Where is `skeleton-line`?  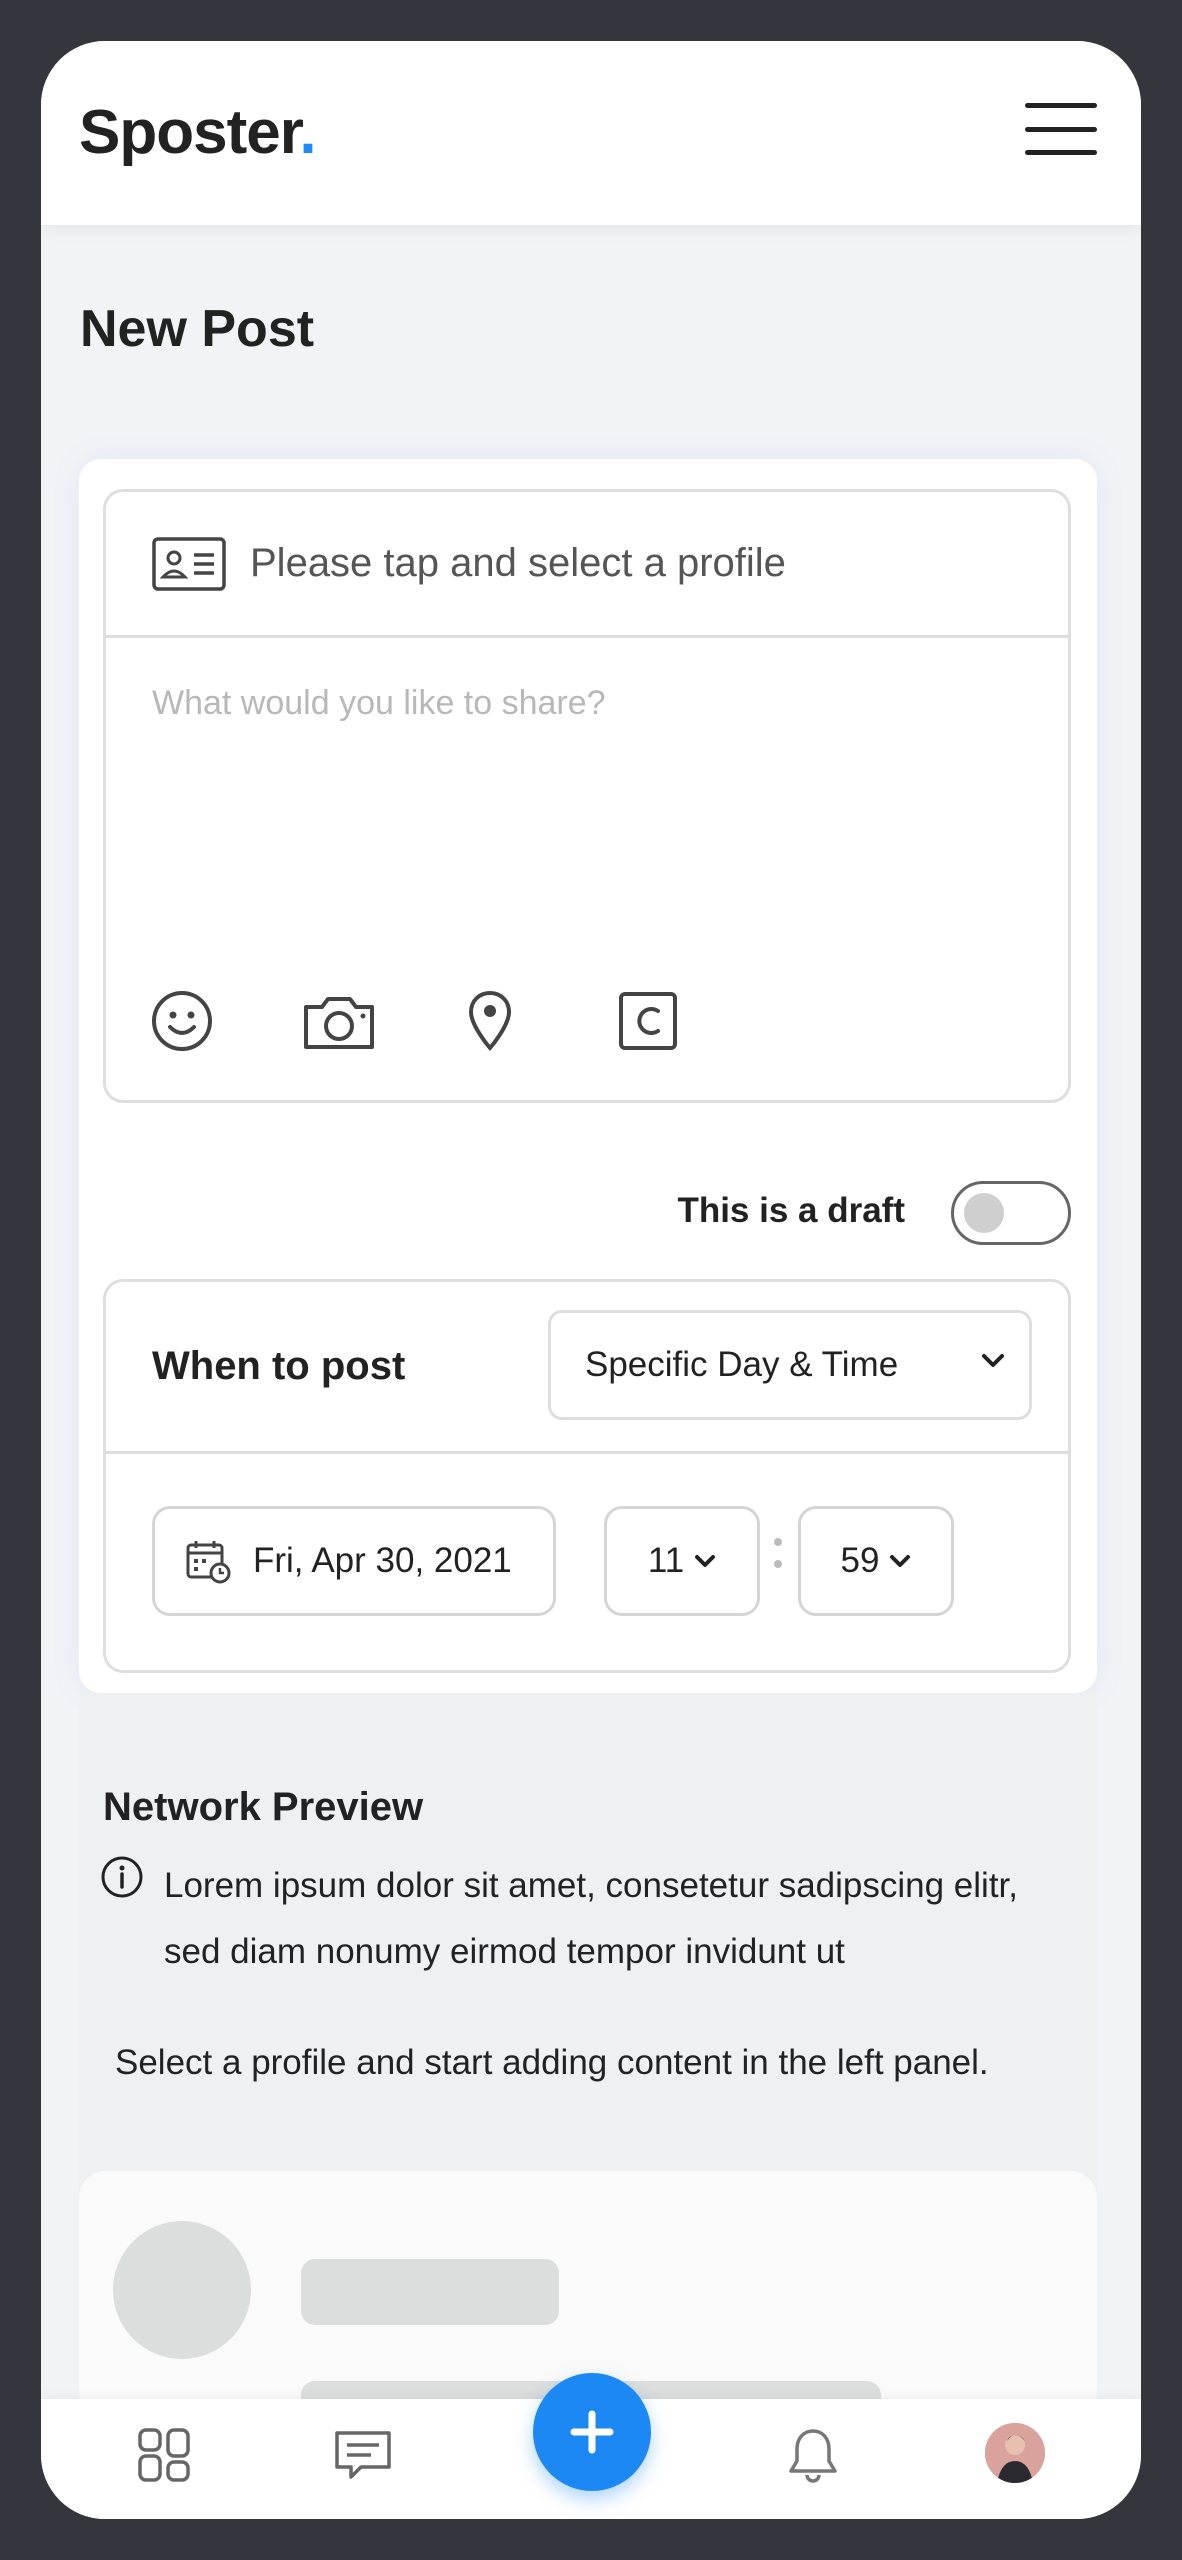
skeleton-line is located at coordinates (430, 2292).